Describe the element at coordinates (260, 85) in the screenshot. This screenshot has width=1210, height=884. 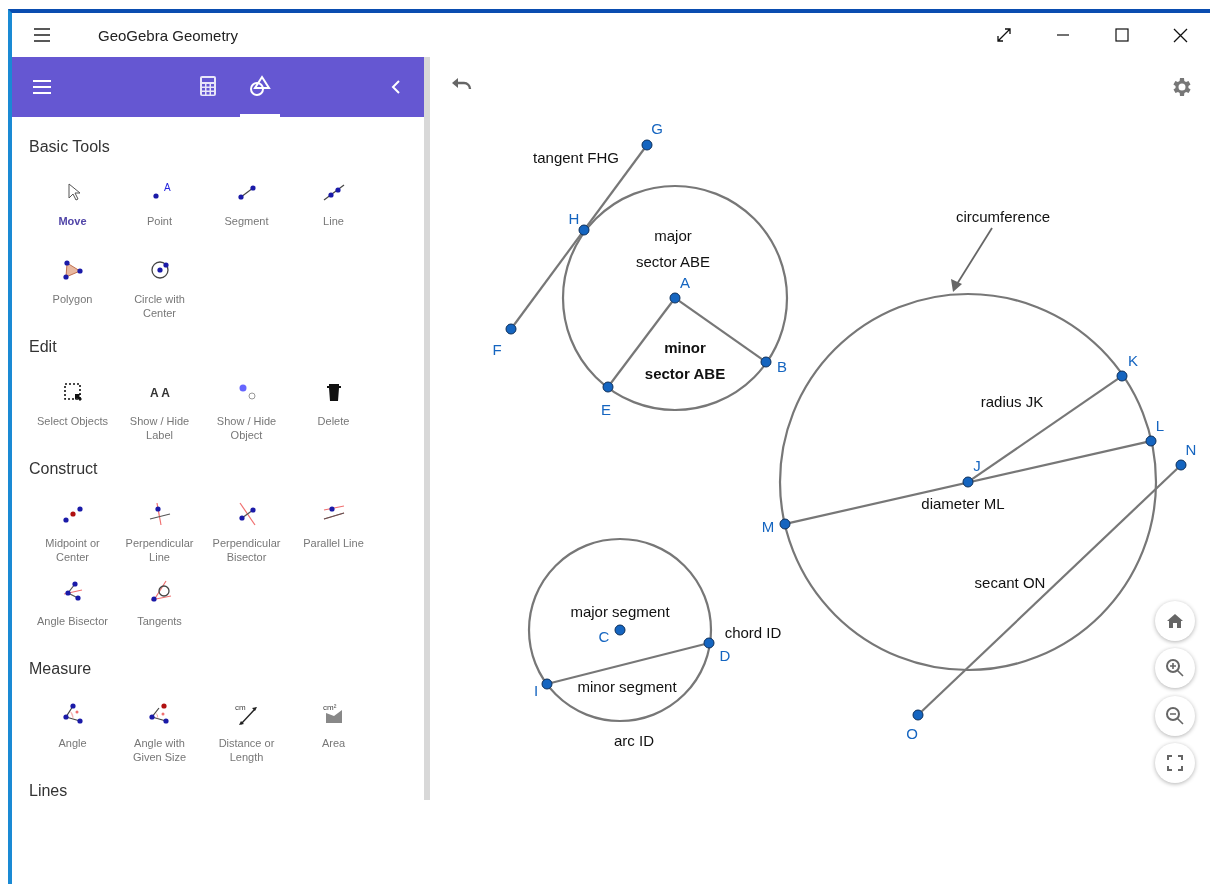
I see `shapes-icon` at that location.